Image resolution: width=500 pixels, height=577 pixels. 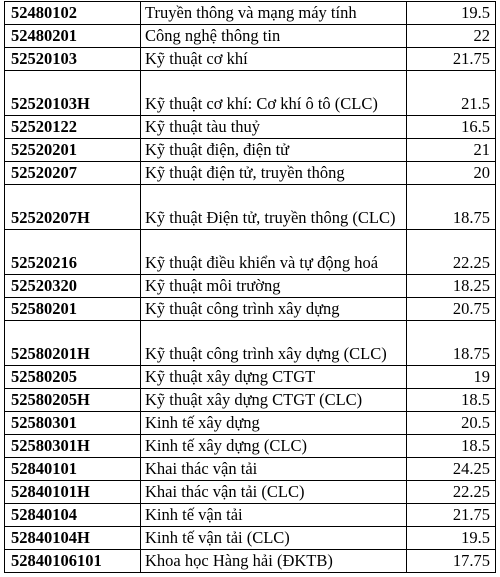 What do you see at coordinates (451, 377) in the screenshot?
I see `cutoff-score: 19` at bounding box center [451, 377].